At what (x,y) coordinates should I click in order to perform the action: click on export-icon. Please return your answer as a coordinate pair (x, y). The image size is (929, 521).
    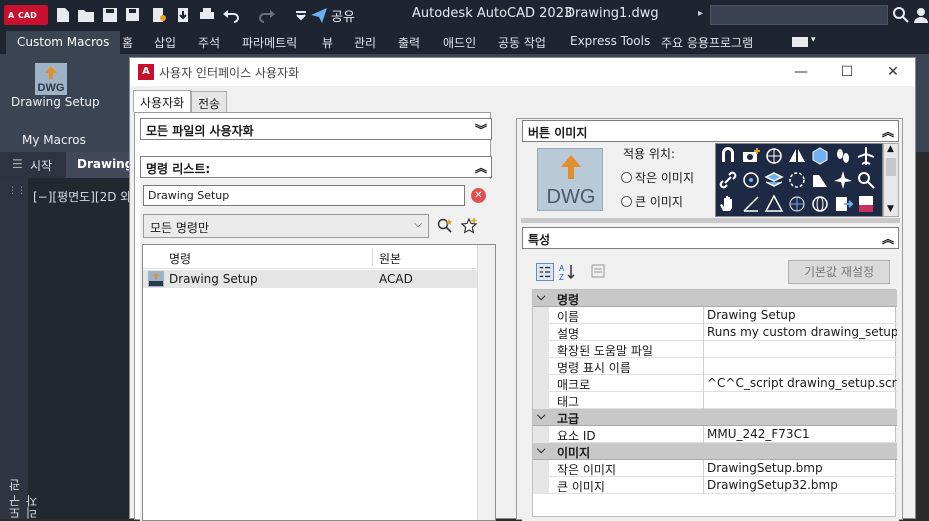
    Looking at the image, I should click on (843, 204).